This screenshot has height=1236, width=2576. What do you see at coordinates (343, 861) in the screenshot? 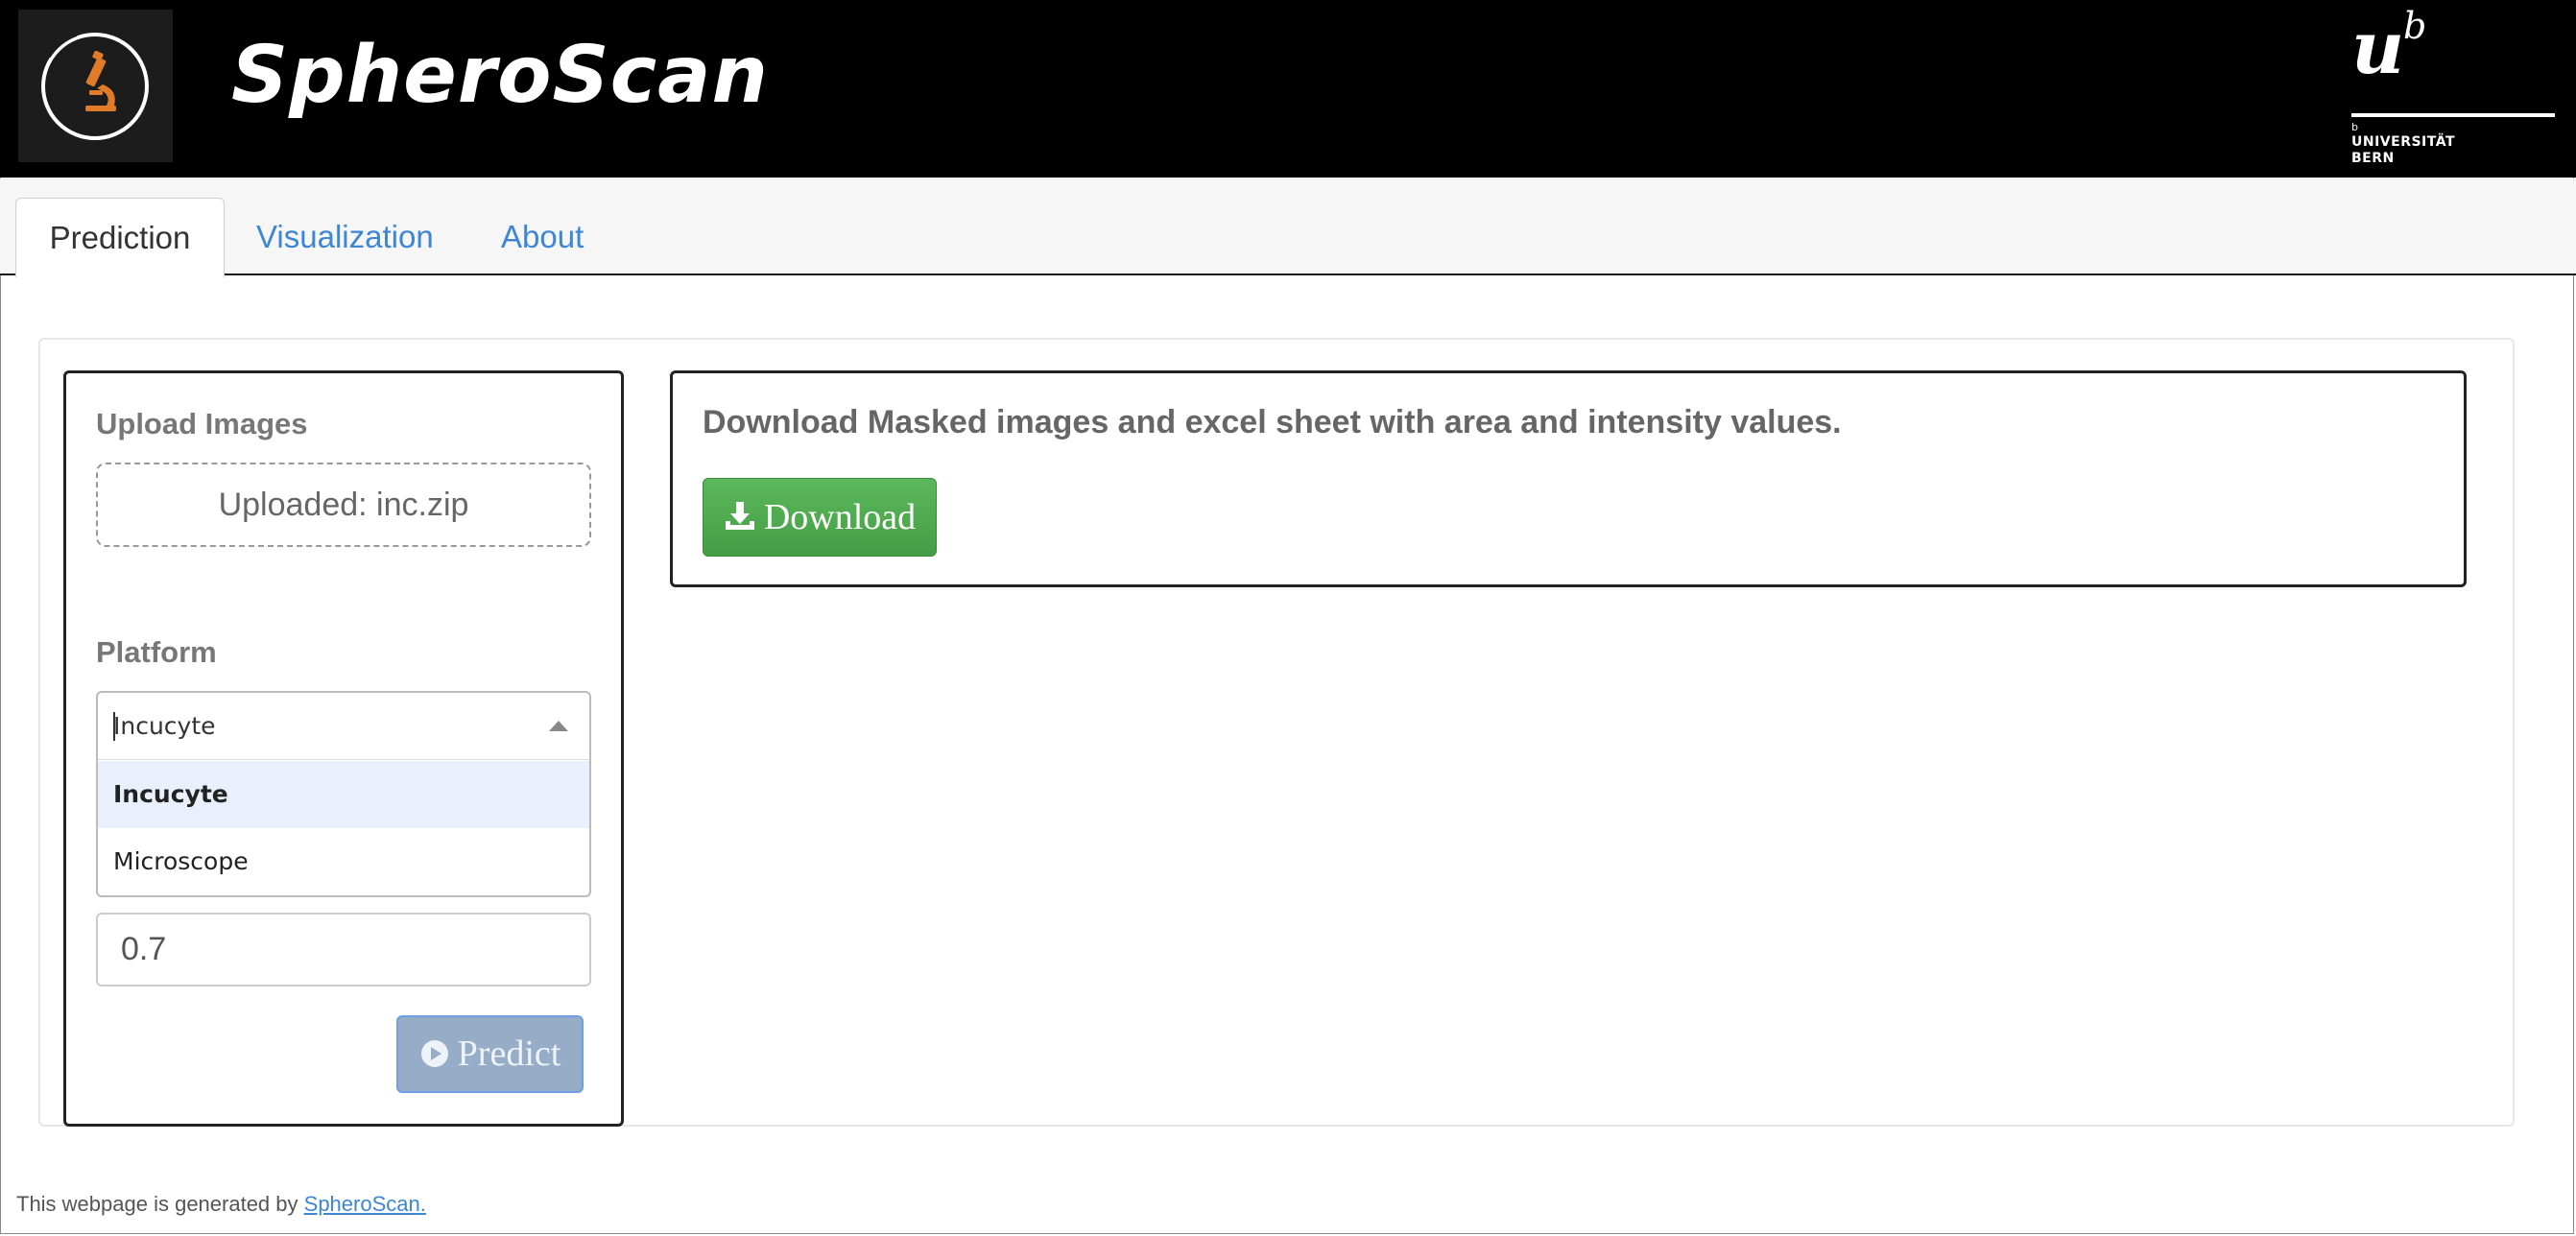
I see `platform-option-microscope: Microscope` at bounding box center [343, 861].